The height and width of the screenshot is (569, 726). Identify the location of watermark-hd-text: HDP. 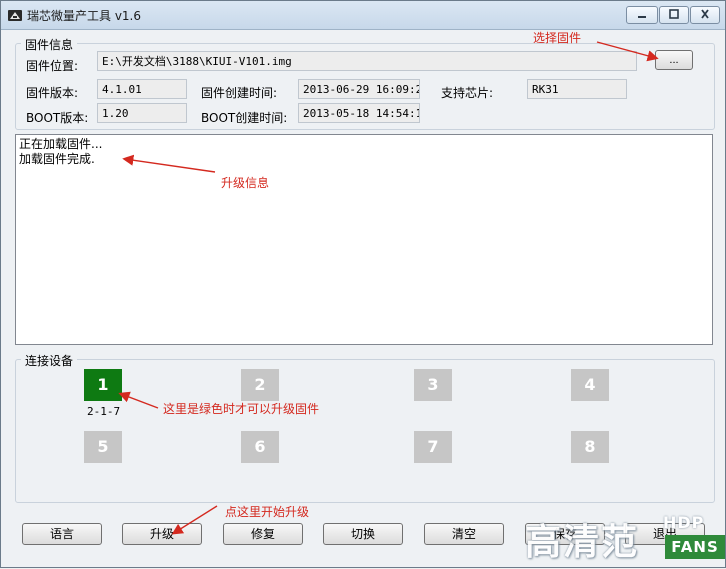
(684, 522).